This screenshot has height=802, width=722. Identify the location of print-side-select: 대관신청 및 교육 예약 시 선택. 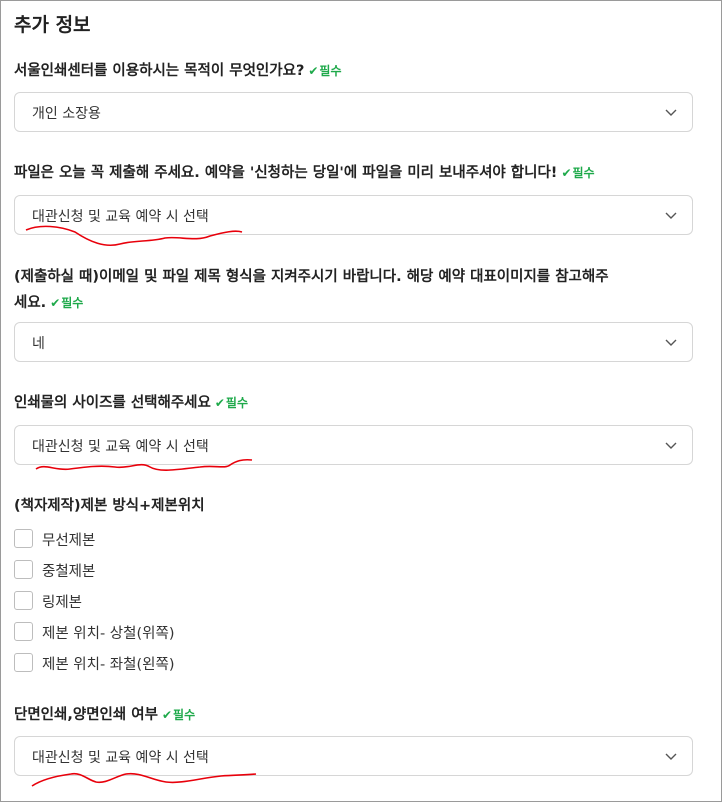
(353, 756).